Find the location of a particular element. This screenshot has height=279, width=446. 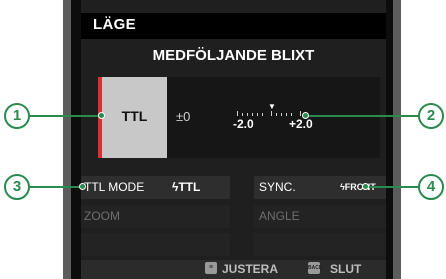

ttl-mode-label: TTL is located at coordinates (134, 116).